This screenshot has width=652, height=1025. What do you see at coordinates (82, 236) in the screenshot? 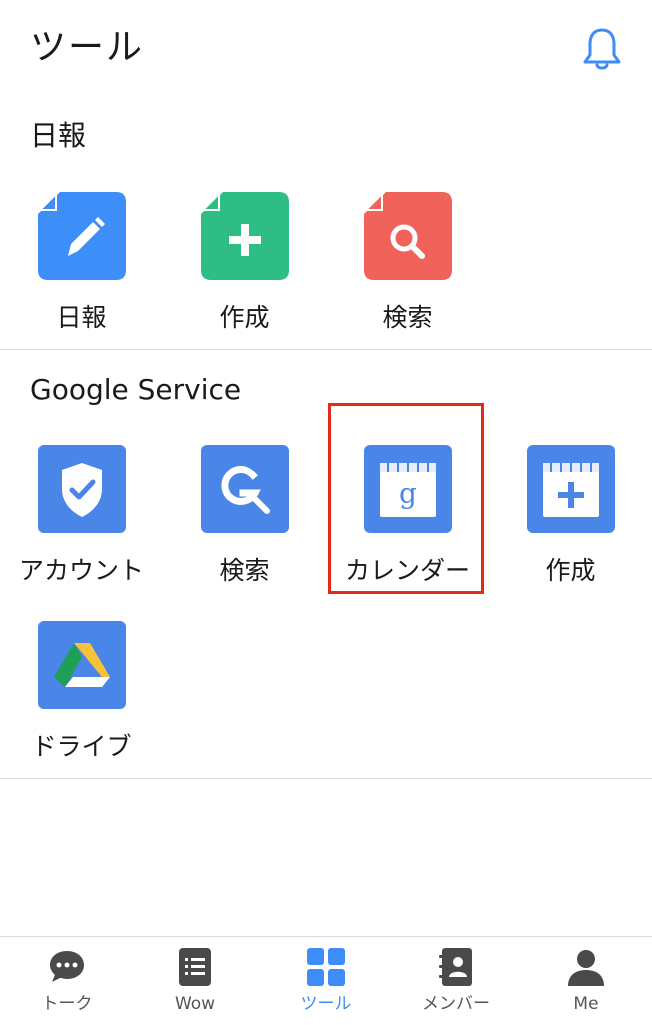
I see `edit-document-icon` at bounding box center [82, 236].